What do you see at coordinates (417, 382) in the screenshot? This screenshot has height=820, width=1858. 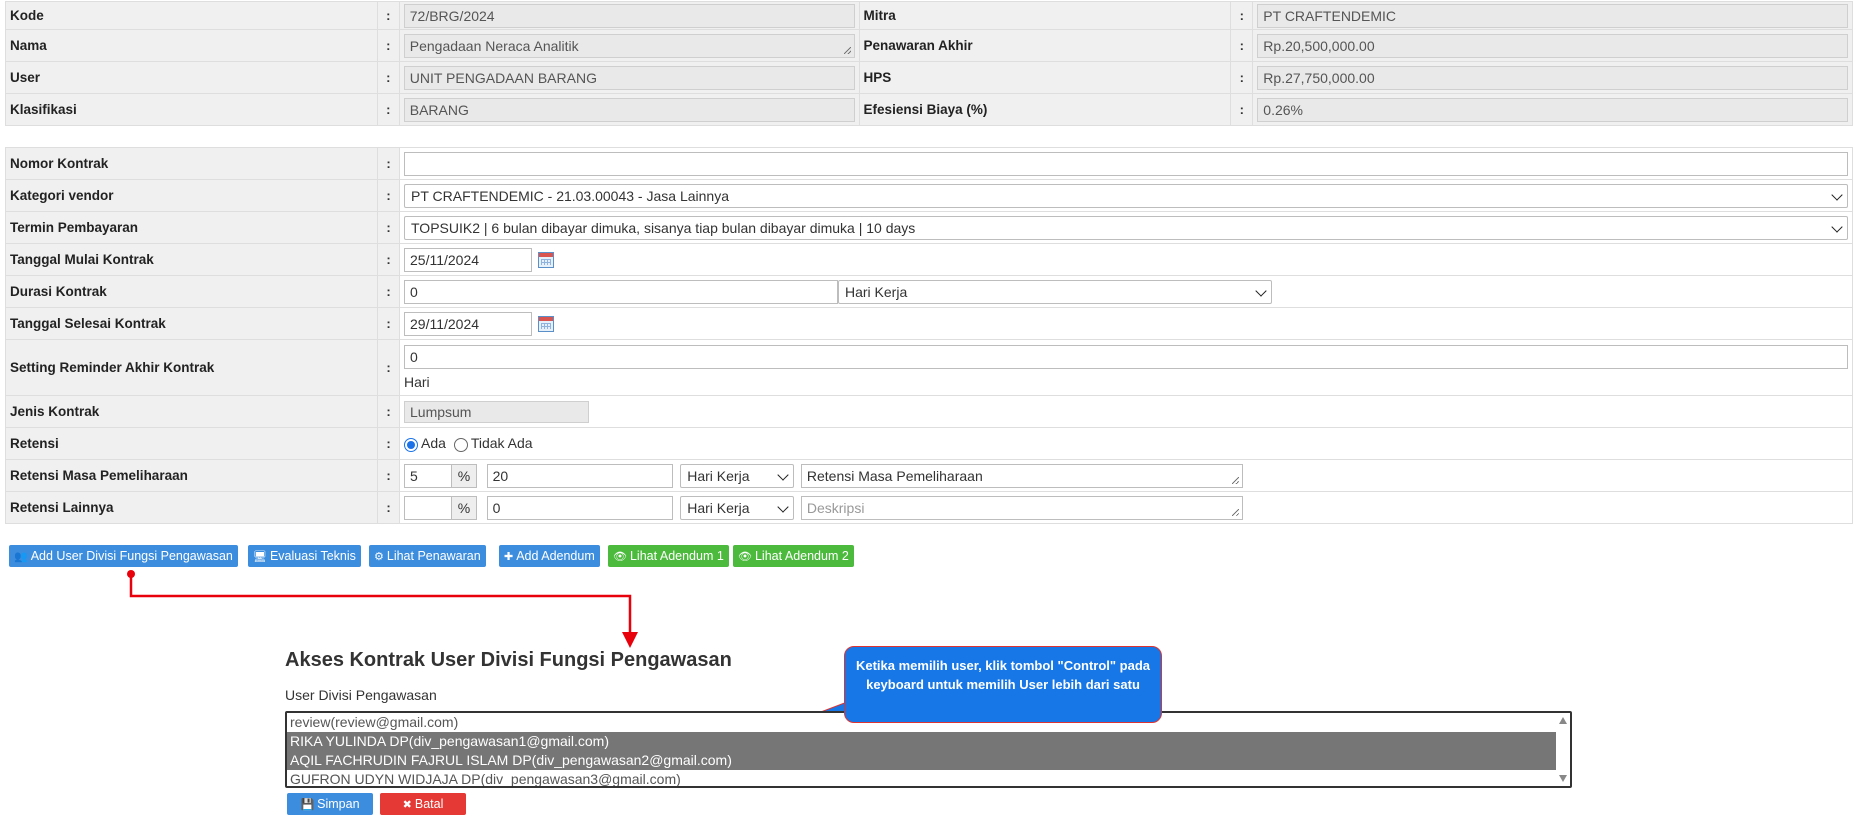 I see `reminder-unit: Hari` at bounding box center [417, 382].